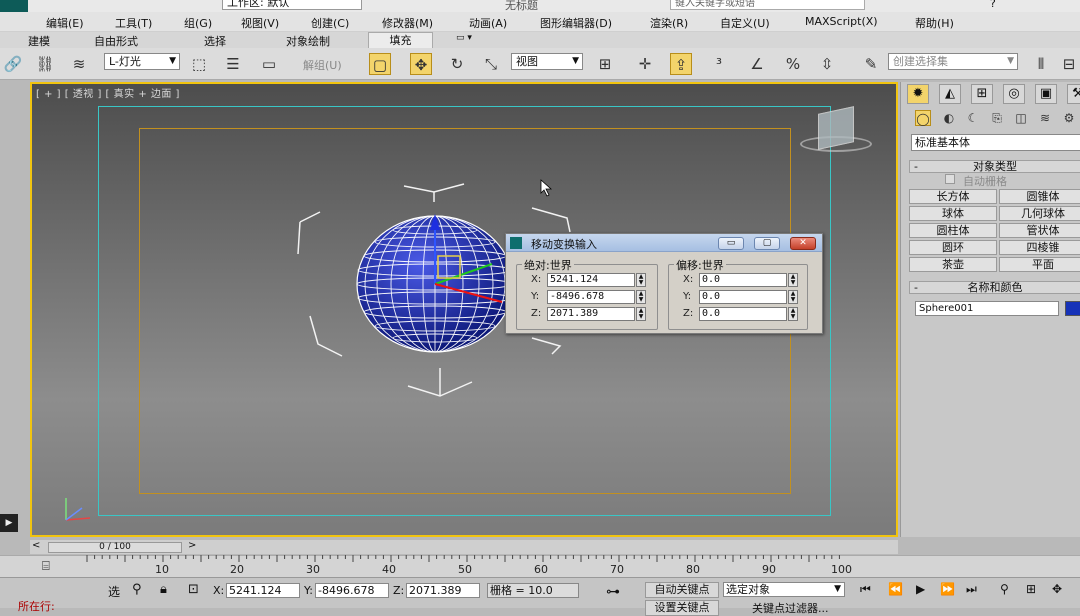  Describe the element at coordinates (923, 118) in the screenshot. I see `geometry-icon: ◯` at that location.